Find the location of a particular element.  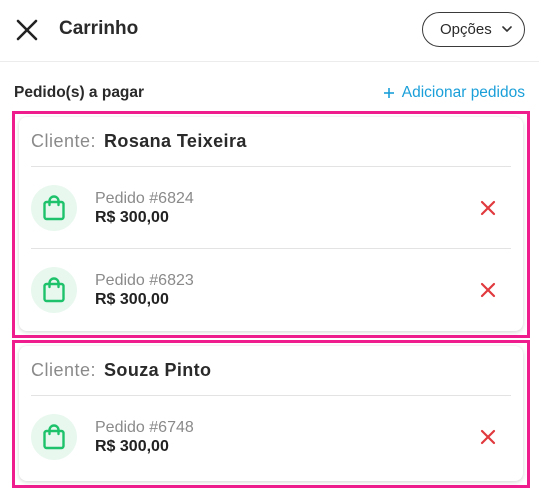

add-orders-link: Adicionar pedidos is located at coordinates (454, 93).